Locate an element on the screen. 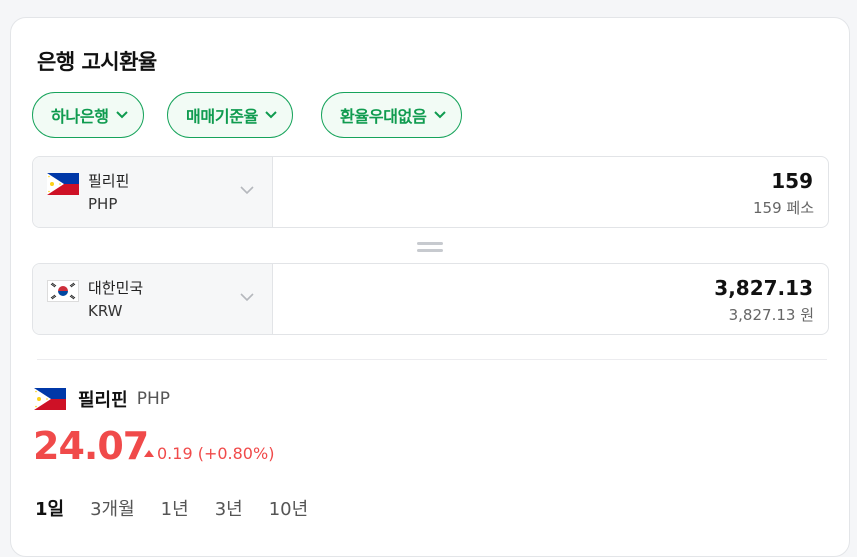 The width and height of the screenshot is (857, 557). tab-3-years: 3년 is located at coordinates (229, 508).